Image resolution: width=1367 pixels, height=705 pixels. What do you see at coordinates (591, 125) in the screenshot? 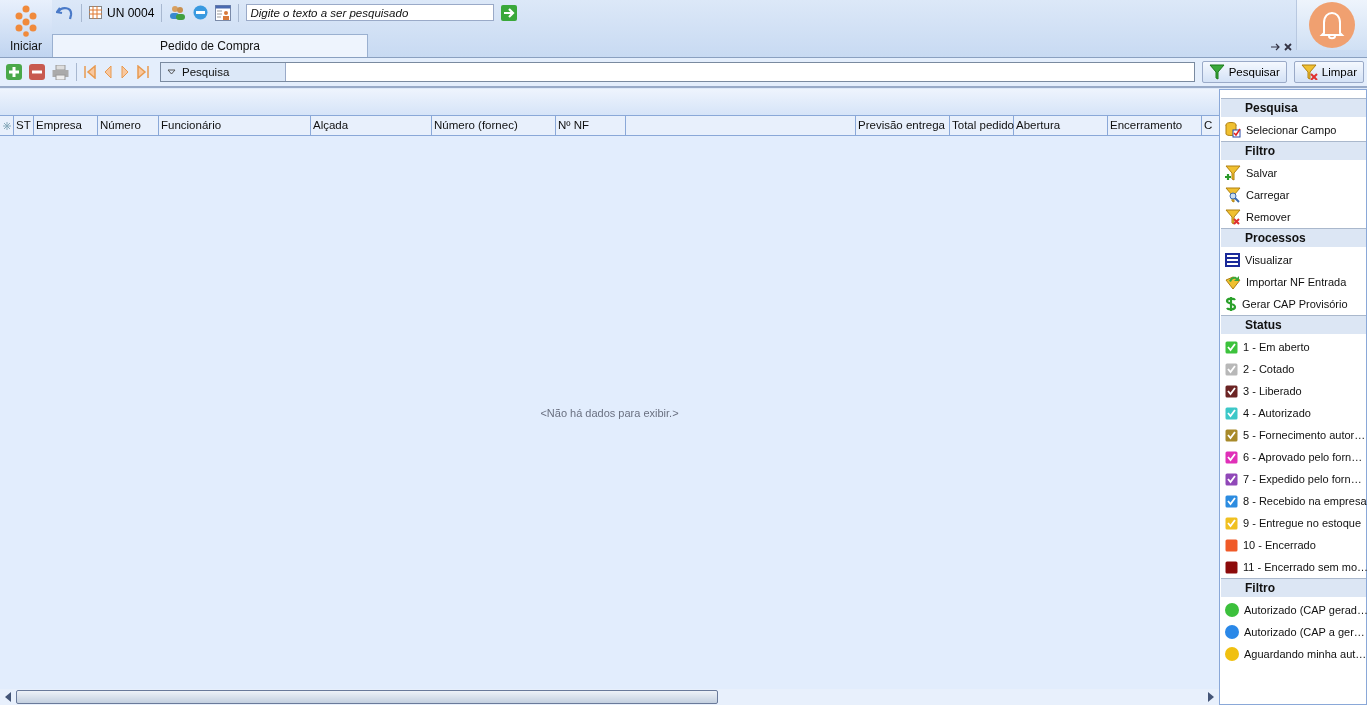
I see `column-header: Nº NF` at bounding box center [591, 125].